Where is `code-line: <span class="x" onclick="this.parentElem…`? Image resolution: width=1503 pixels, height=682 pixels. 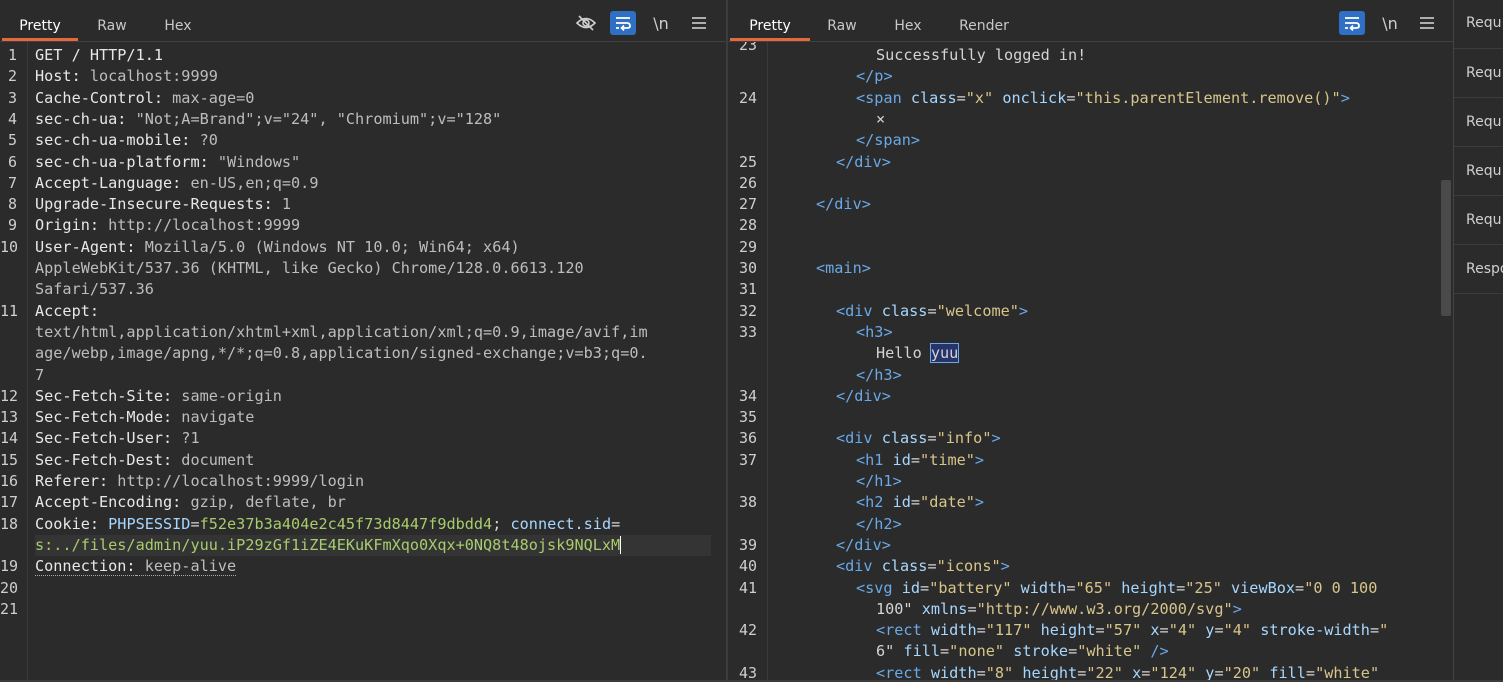 code-line: <span class="x" onclick="this.parentElem… is located at coordinates (1103, 98).